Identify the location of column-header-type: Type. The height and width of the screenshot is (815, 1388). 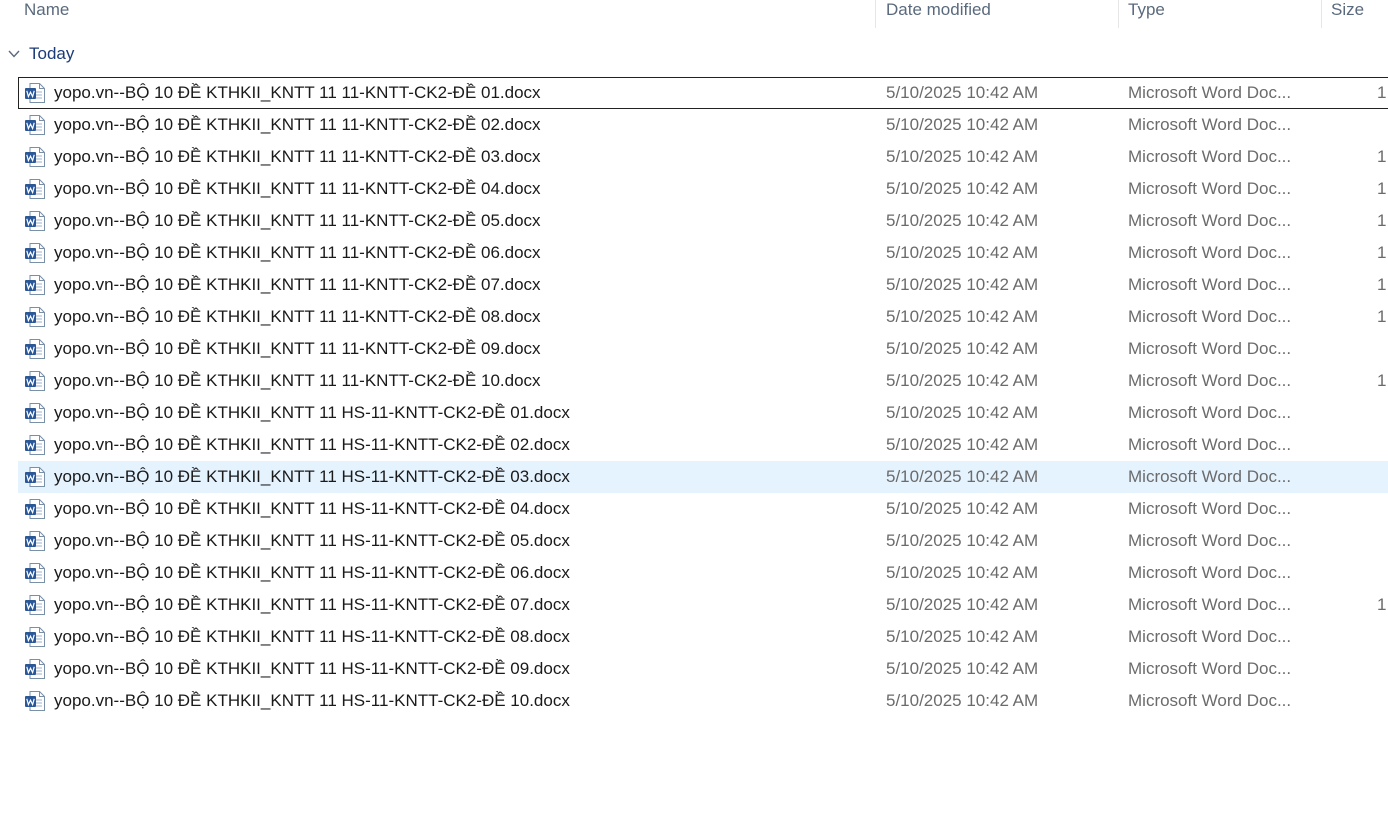
(1146, 14).